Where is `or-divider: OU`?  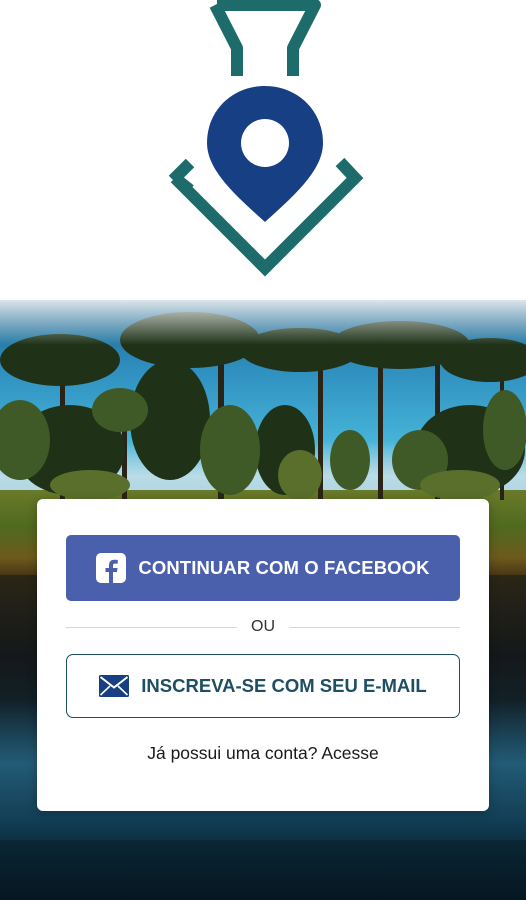 or-divider: OU is located at coordinates (263, 627).